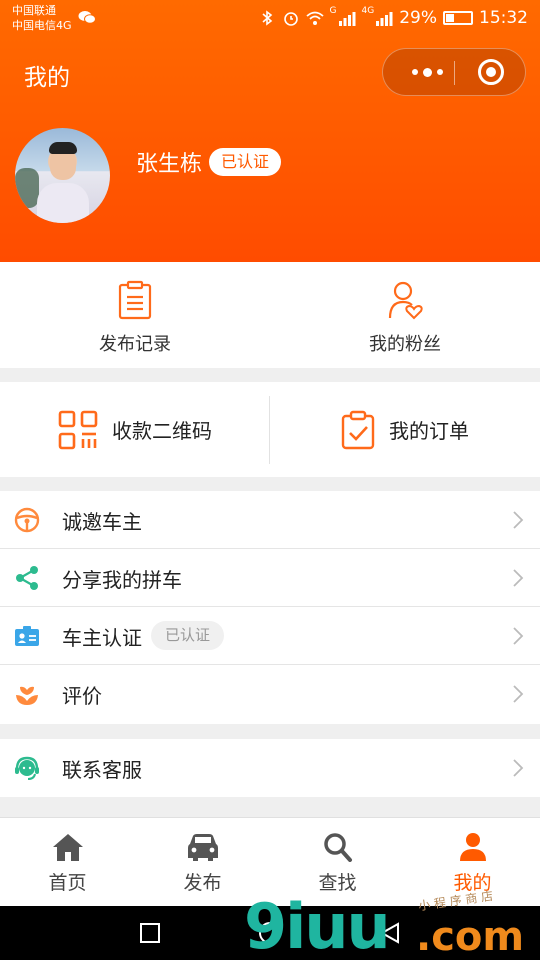 The image size is (540, 960). I want to click on status-bar: 中国联通 中国电信4G G 4G 29% 15:32, so click(270, 19).